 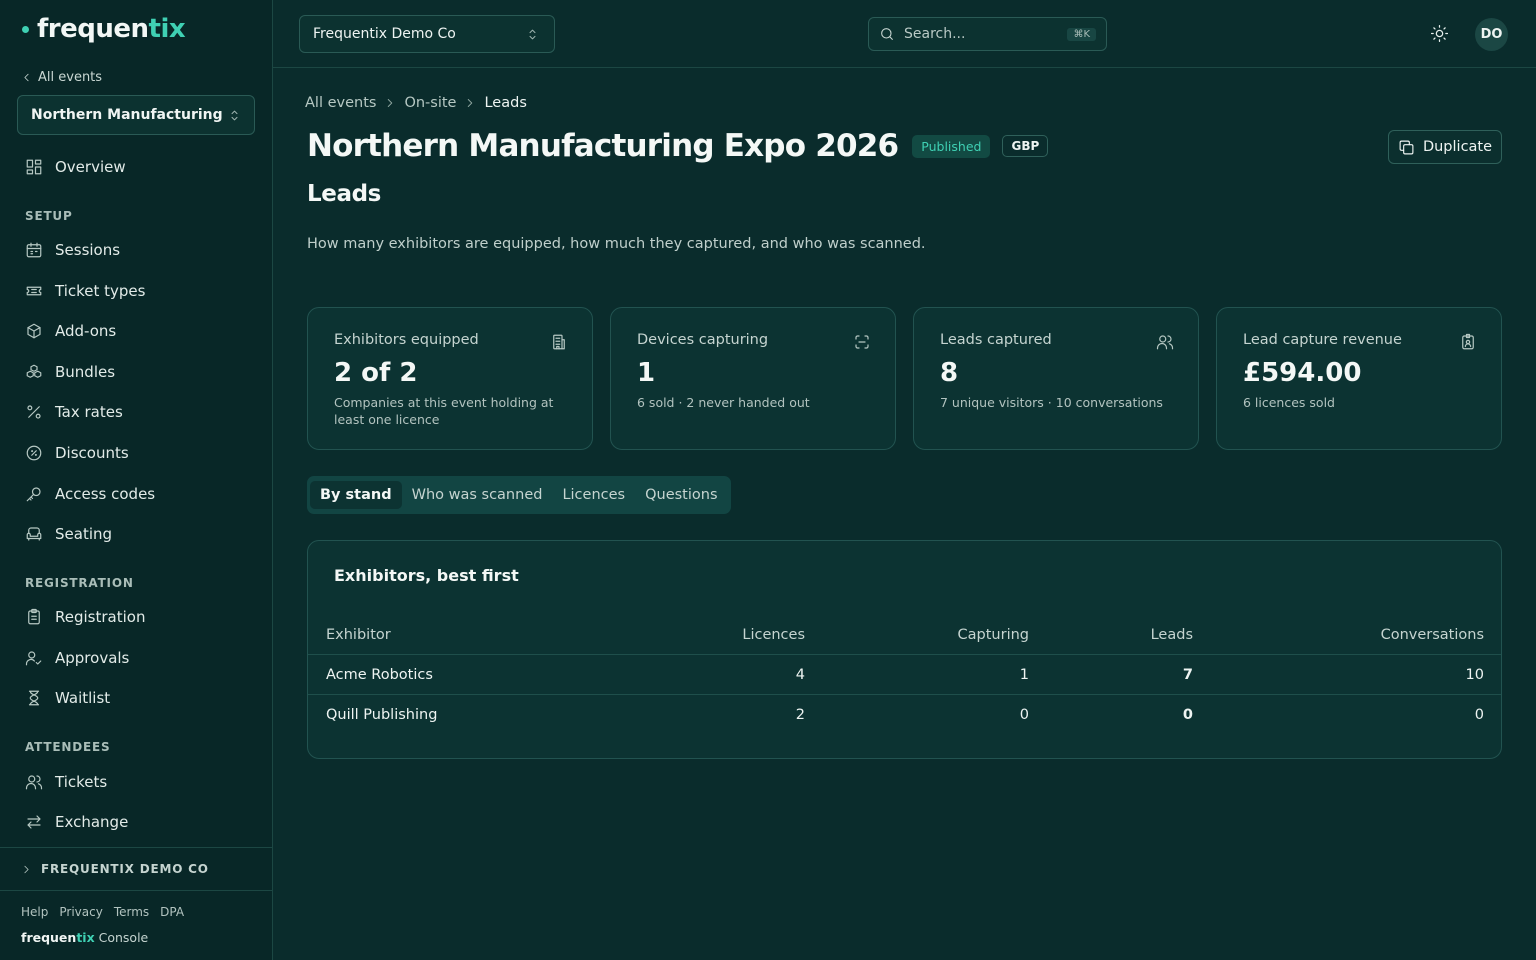 What do you see at coordinates (426, 575) in the screenshot?
I see `table-title: Exhibitors, best first` at bounding box center [426, 575].